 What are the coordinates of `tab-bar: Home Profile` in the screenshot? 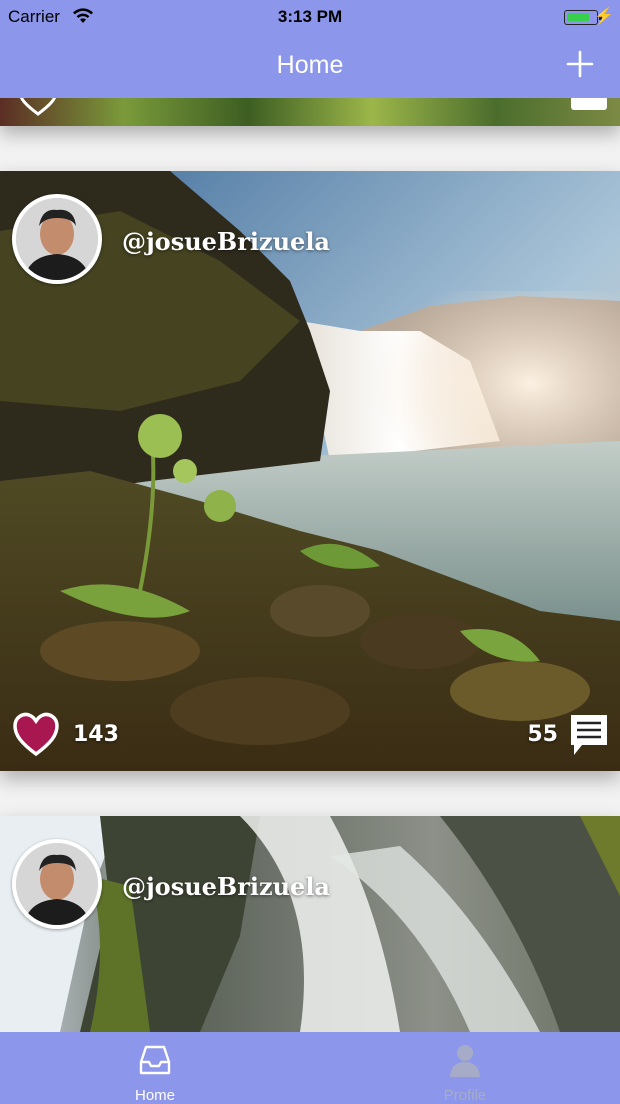 It's located at (310, 1068).